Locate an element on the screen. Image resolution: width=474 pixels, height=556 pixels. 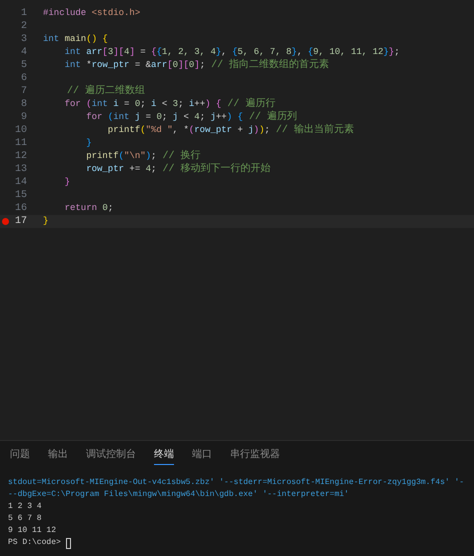
panel-tab: 串行监视器 is located at coordinates (255, 456).